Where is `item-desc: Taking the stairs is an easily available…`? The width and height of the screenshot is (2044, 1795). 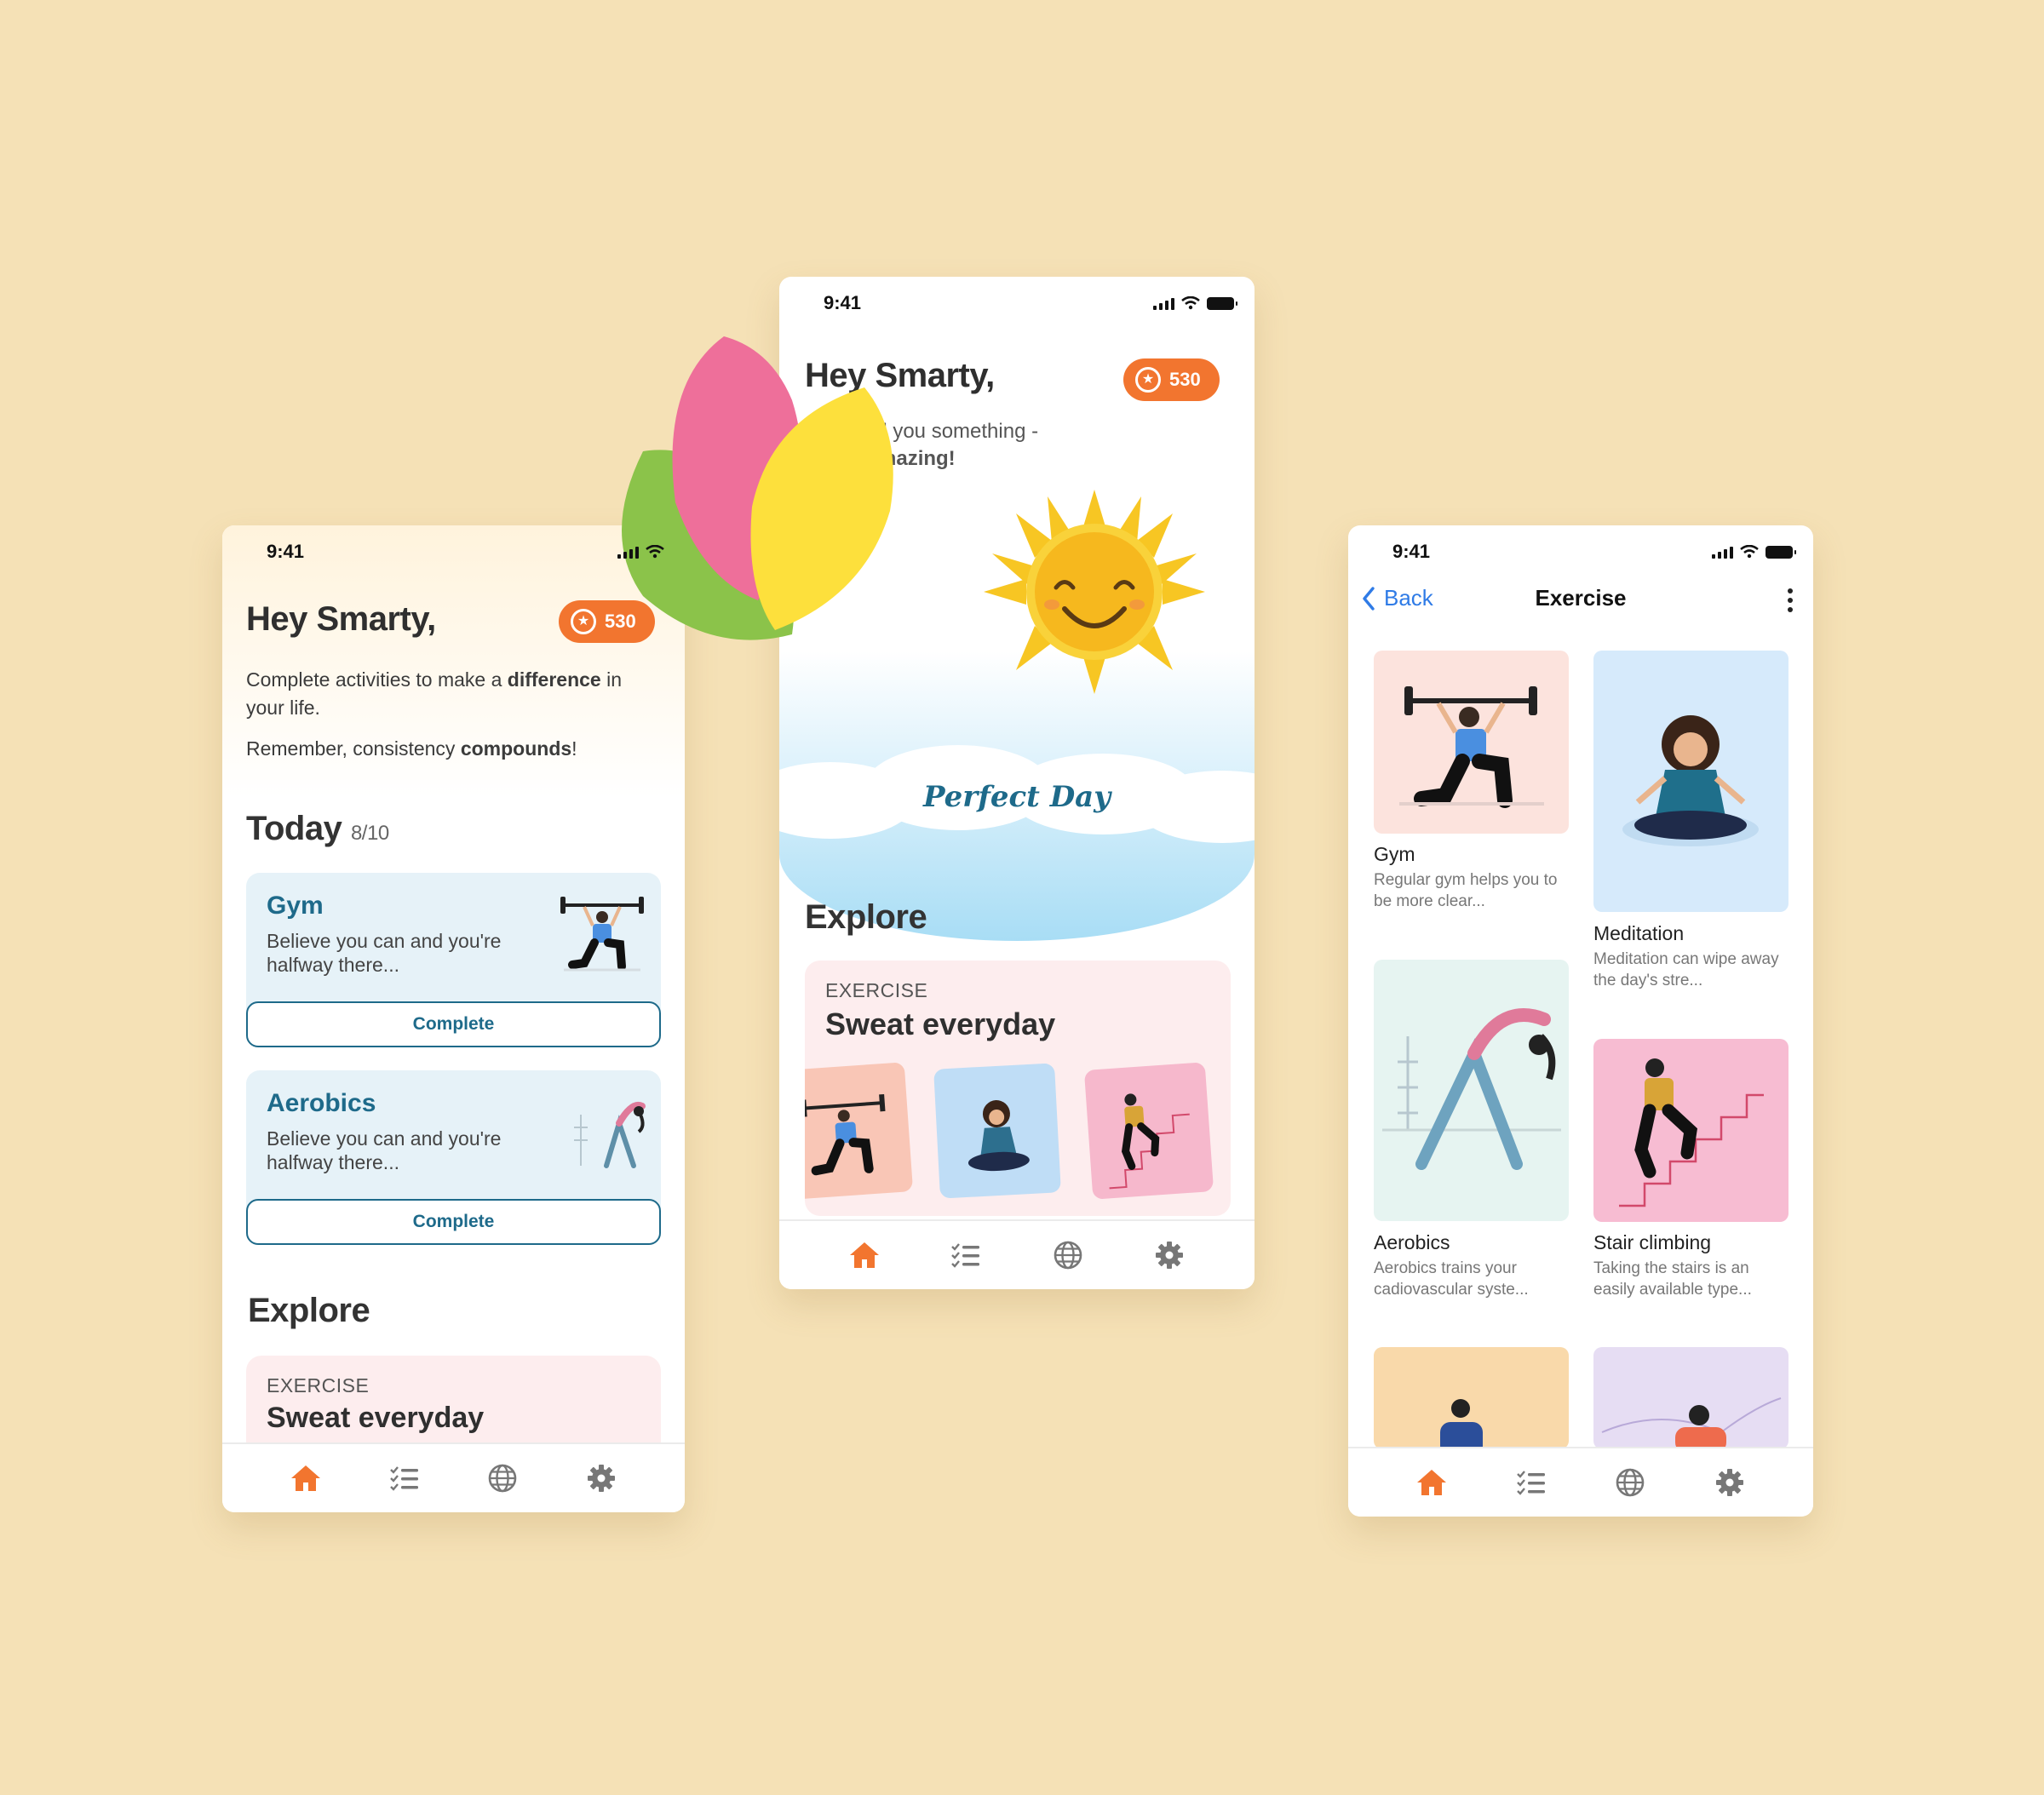 item-desc: Taking the stairs is an easily available… is located at coordinates (1672, 1279).